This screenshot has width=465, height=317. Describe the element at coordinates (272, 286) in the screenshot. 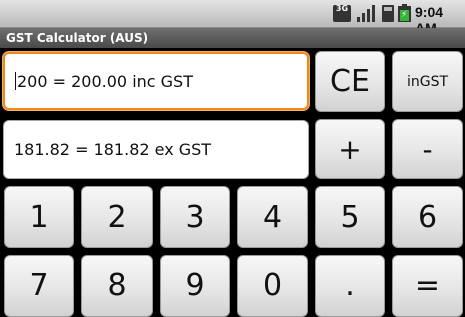

I see `digit-0-button: 0` at that location.